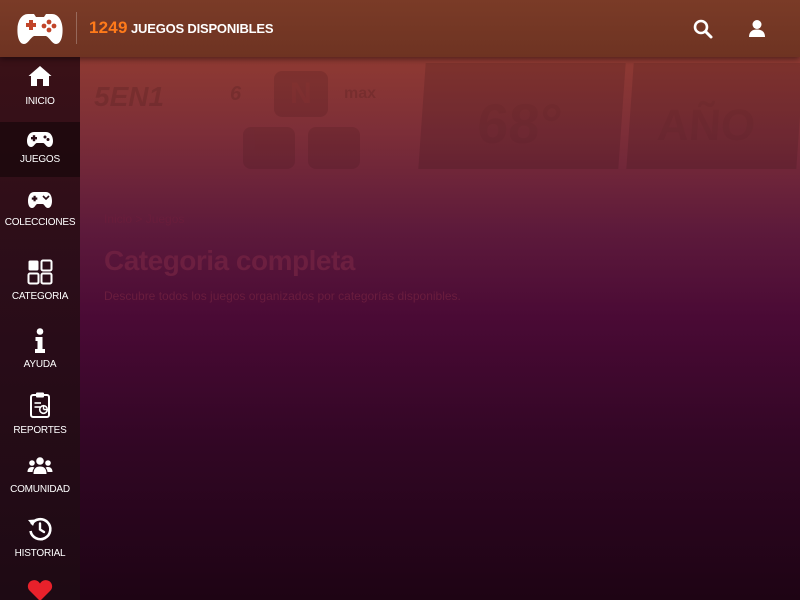  I want to click on home-icon, so click(40, 76).